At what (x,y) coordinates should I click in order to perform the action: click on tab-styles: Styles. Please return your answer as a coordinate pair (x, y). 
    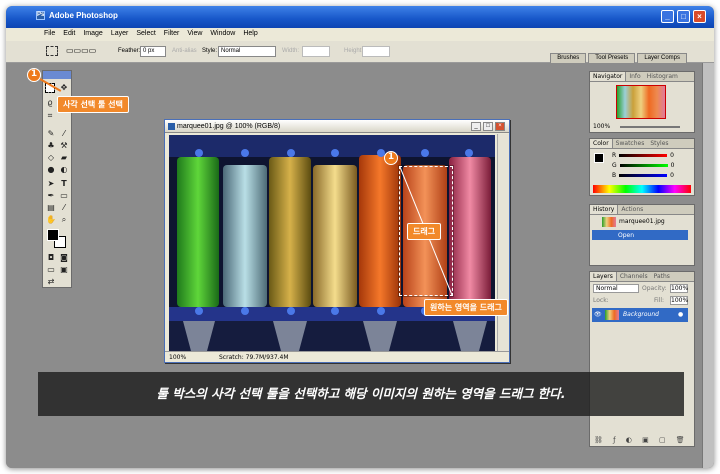
    Looking at the image, I should click on (659, 143).